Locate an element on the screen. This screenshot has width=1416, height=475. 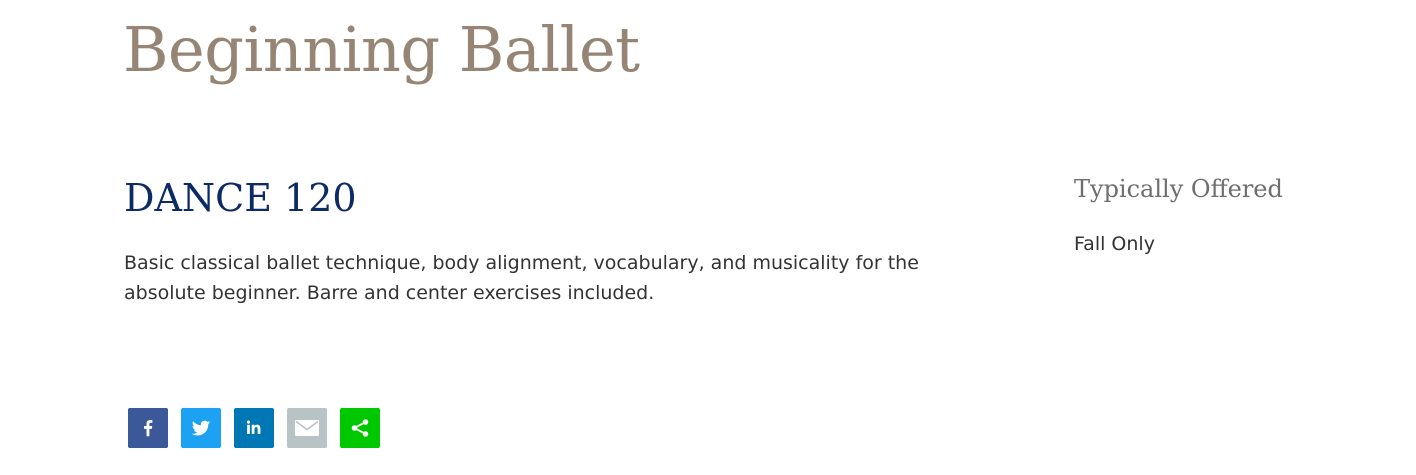
linkedin-share-button is located at coordinates (254, 428).